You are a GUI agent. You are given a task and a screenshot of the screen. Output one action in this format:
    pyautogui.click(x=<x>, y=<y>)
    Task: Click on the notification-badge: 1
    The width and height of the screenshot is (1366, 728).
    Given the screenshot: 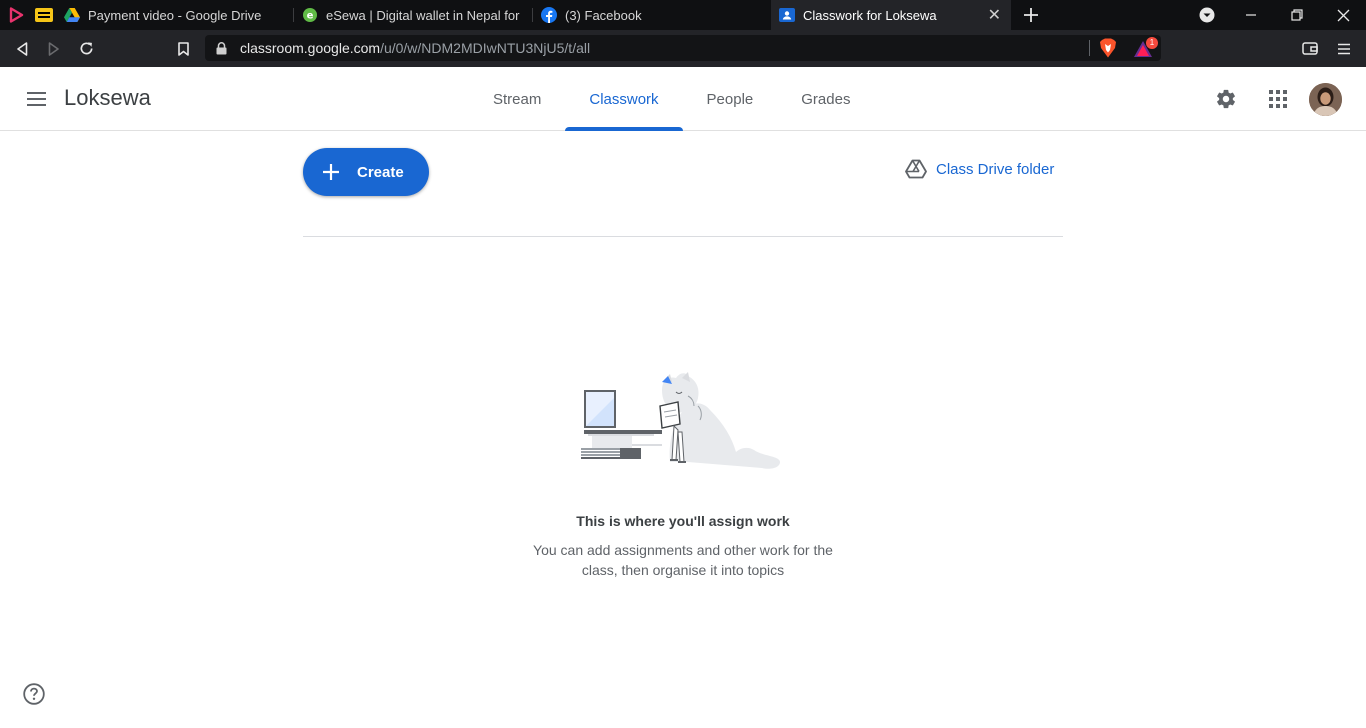 What is the action you would take?
    pyautogui.click(x=1152, y=43)
    